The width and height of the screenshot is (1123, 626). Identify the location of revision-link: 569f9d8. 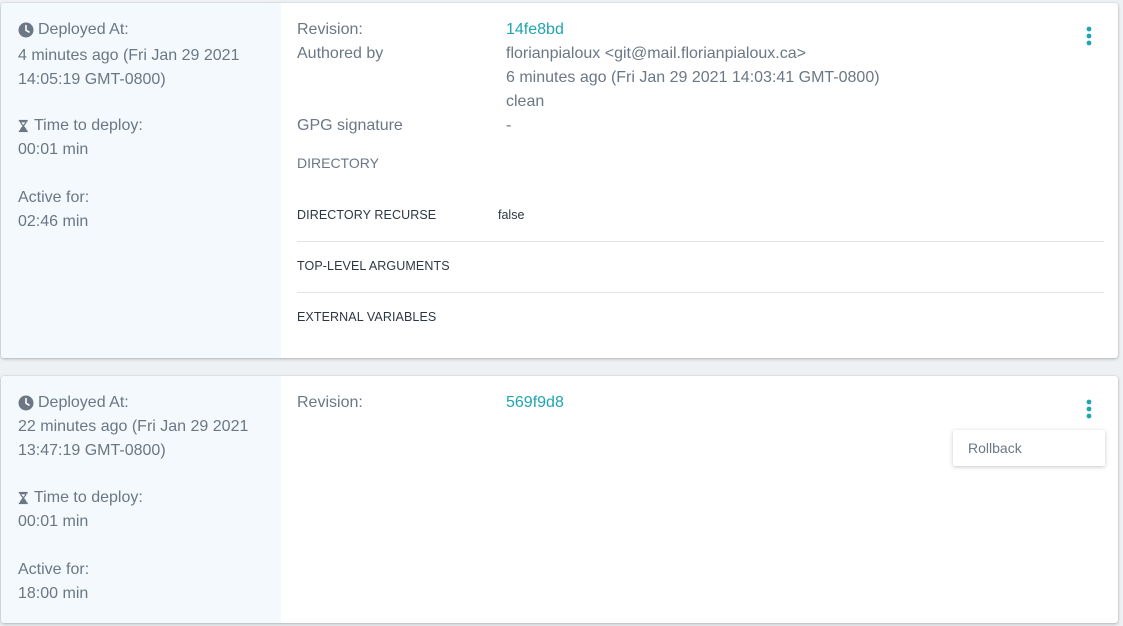
(535, 403).